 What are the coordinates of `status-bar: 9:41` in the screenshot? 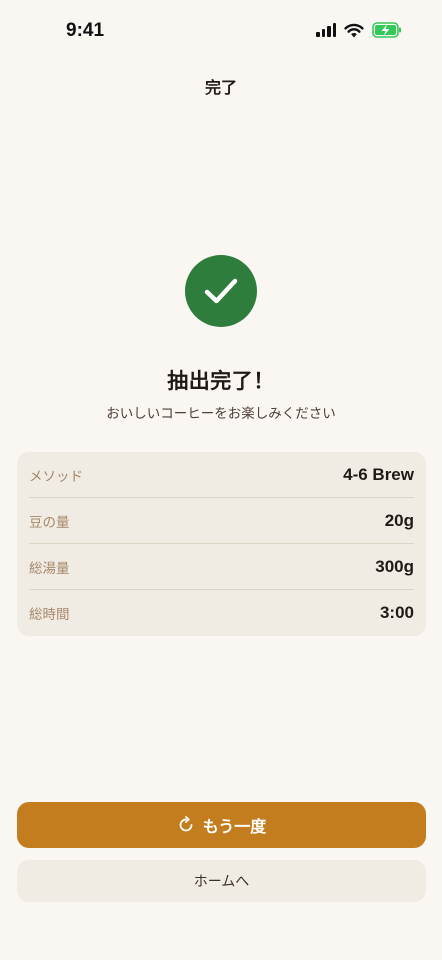 It's located at (221, 33).